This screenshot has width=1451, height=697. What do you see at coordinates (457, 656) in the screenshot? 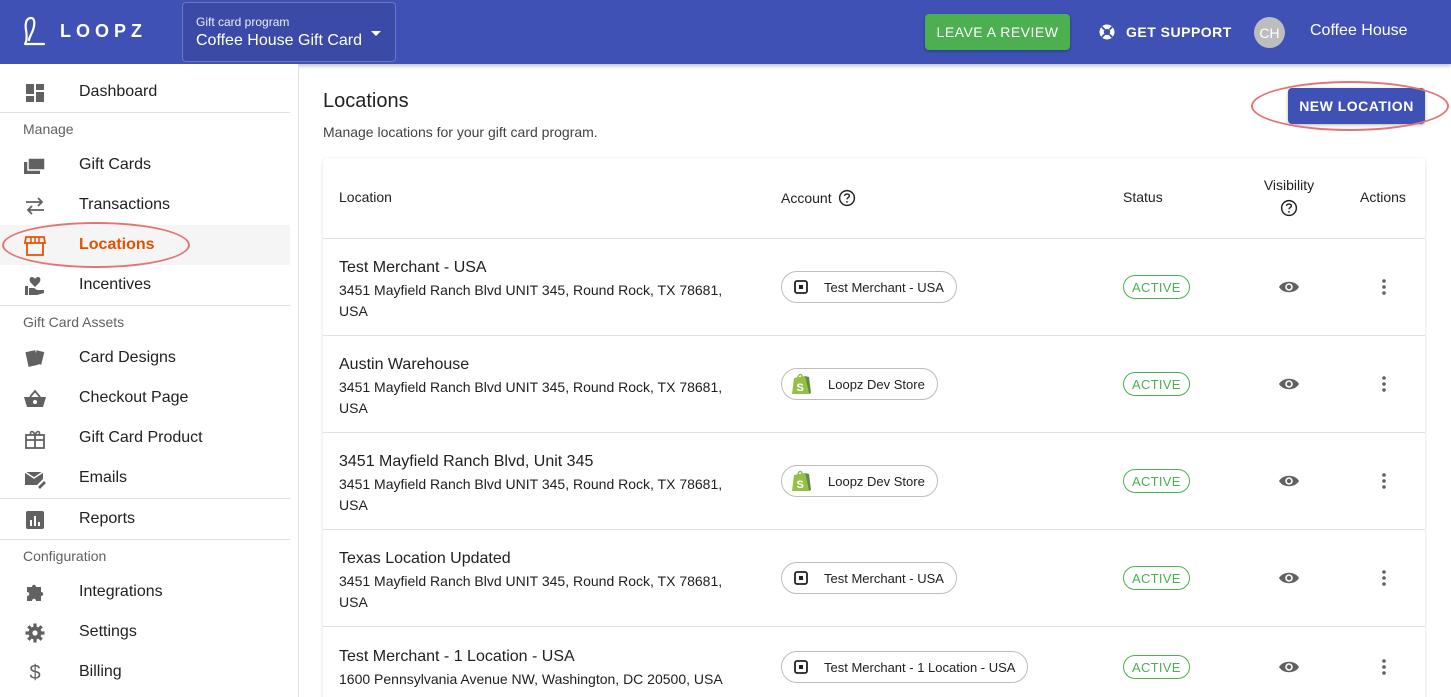
I see `location-name: Test Merchant - 1 Location - USA` at bounding box center [457, 656].